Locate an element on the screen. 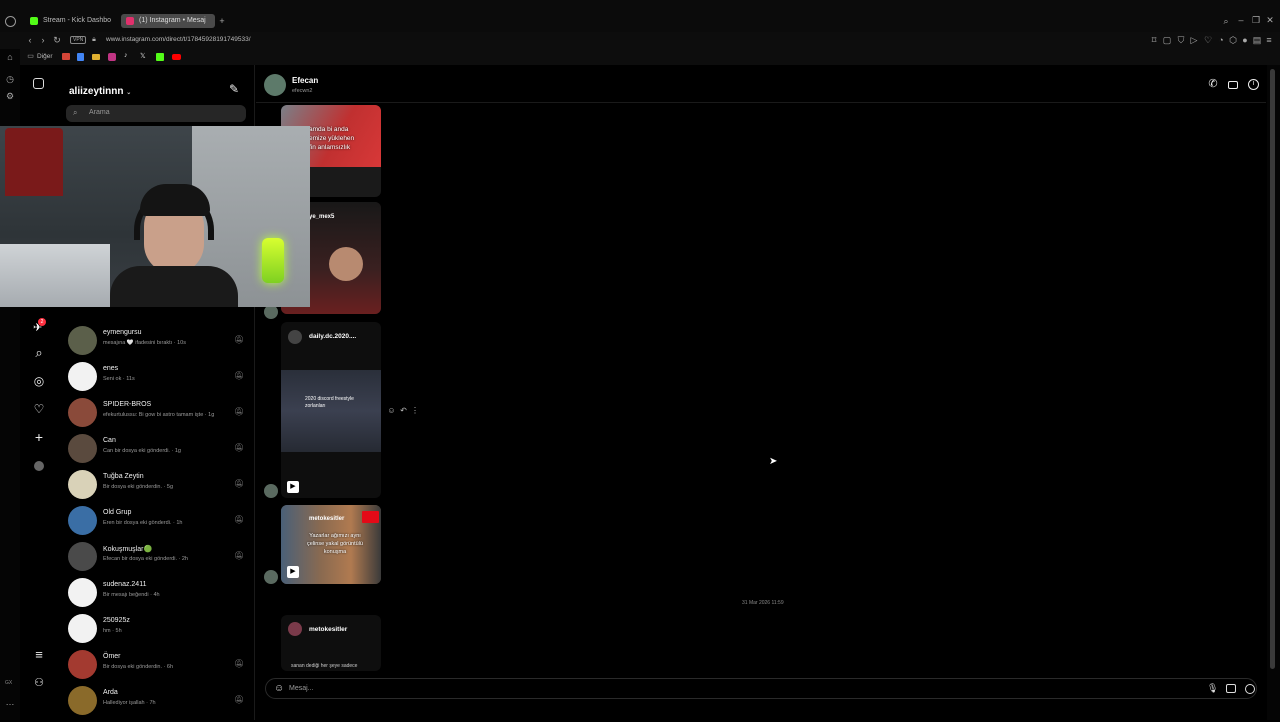 The image size is (1280, 722). conversation-name: Kokuşmuşlar🟢 is located at coordinates (128, 549).